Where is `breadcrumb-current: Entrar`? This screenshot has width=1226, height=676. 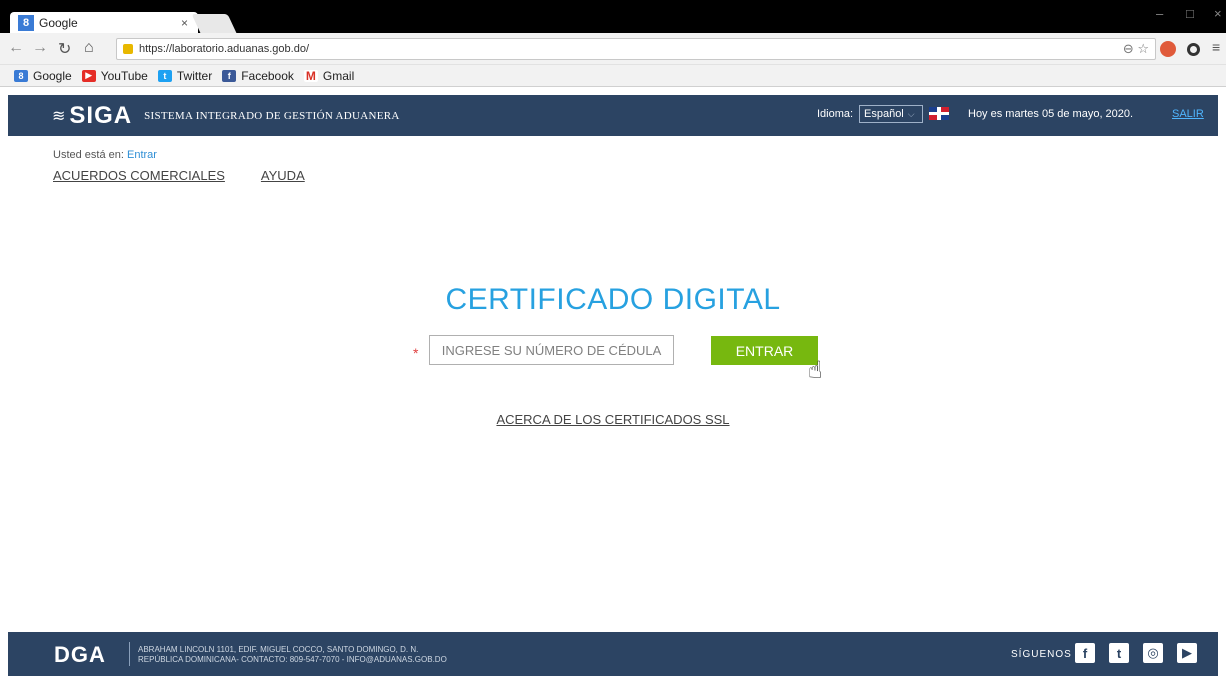 breadcrumb-current: Entrar is located at coordinates (142, 155).